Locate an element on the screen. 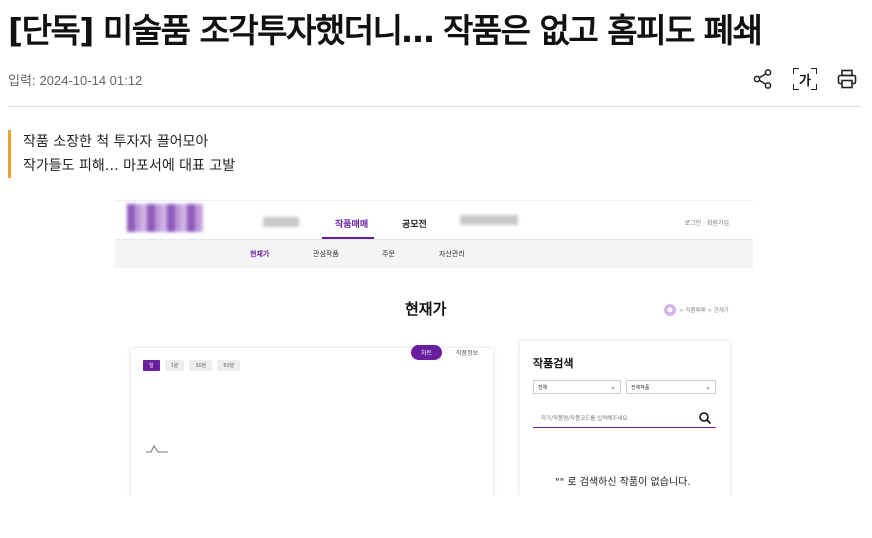 The image size is (872, 538). period-30min: 30분 is located at coordinates (201, 365).